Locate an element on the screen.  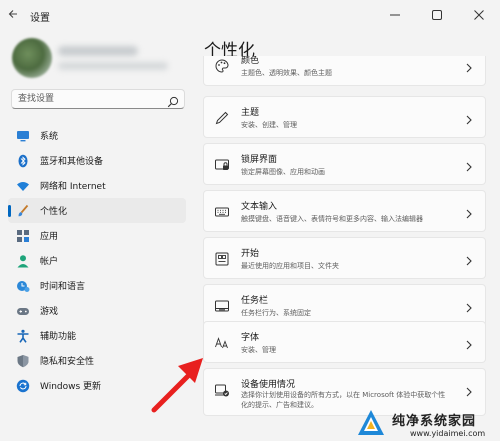
watermark-logo-icon is located at coordinates (371, 422).